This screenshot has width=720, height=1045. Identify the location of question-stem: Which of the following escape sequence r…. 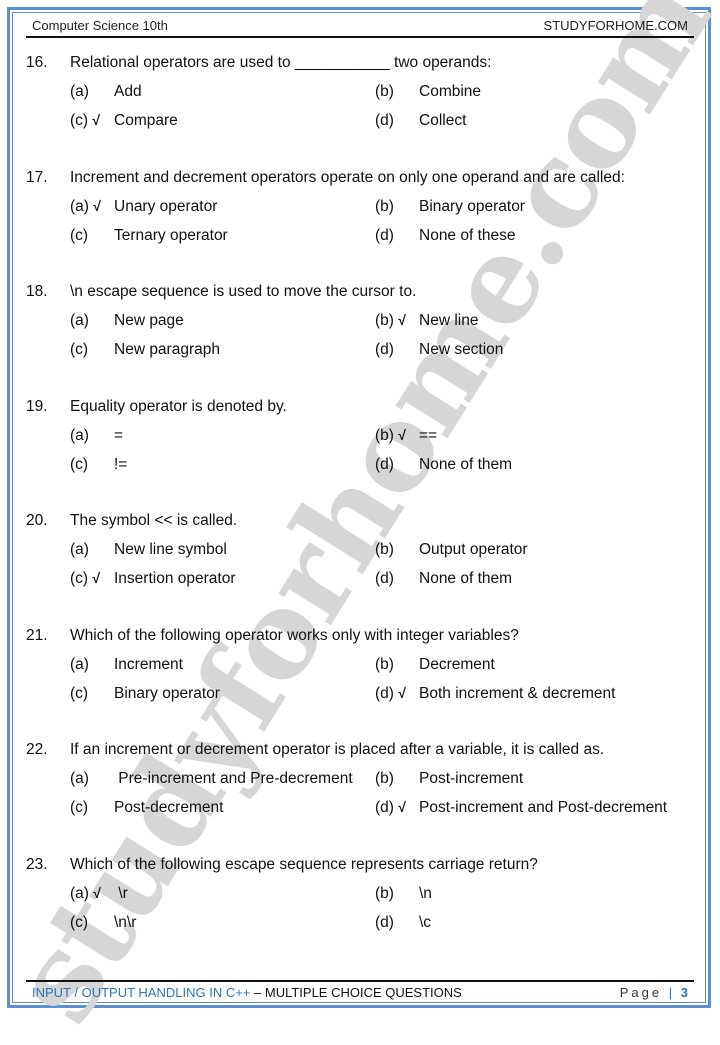
(304, 864).